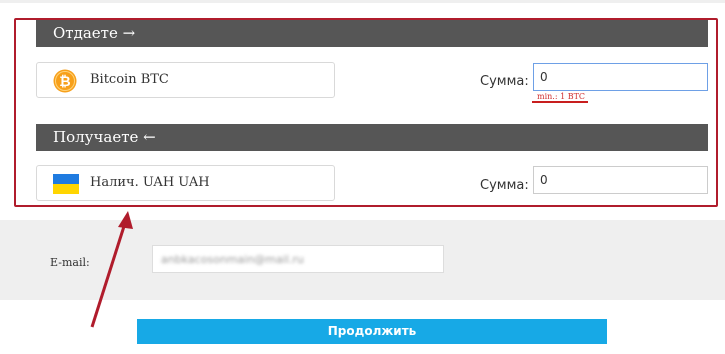 This screenshot has height=354, width=725. I want to click on annotation-arrow, so click(111, 269).